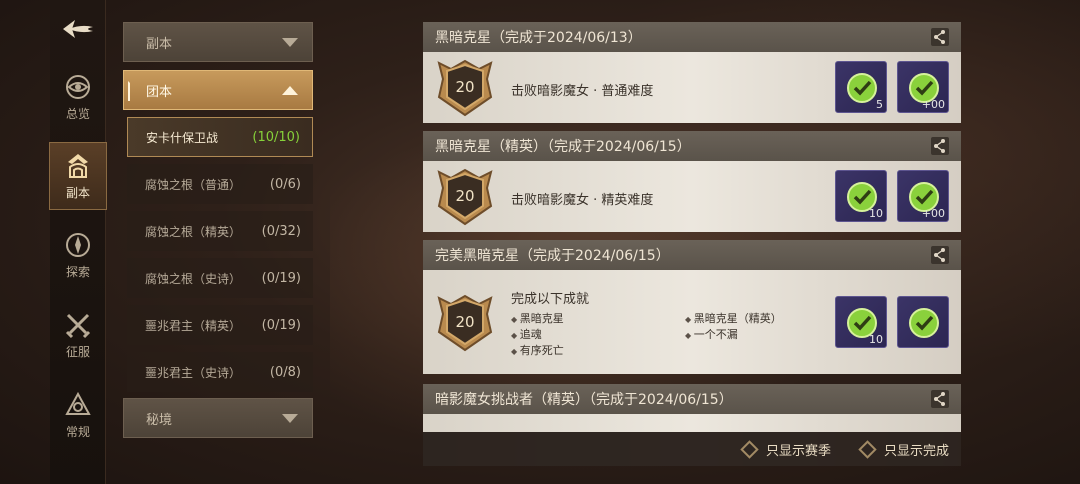  What do you see at coordinates (711, 334) in the screenshot?
I see `requirement-item: 一个不漏` at bounding box center [711, 334].